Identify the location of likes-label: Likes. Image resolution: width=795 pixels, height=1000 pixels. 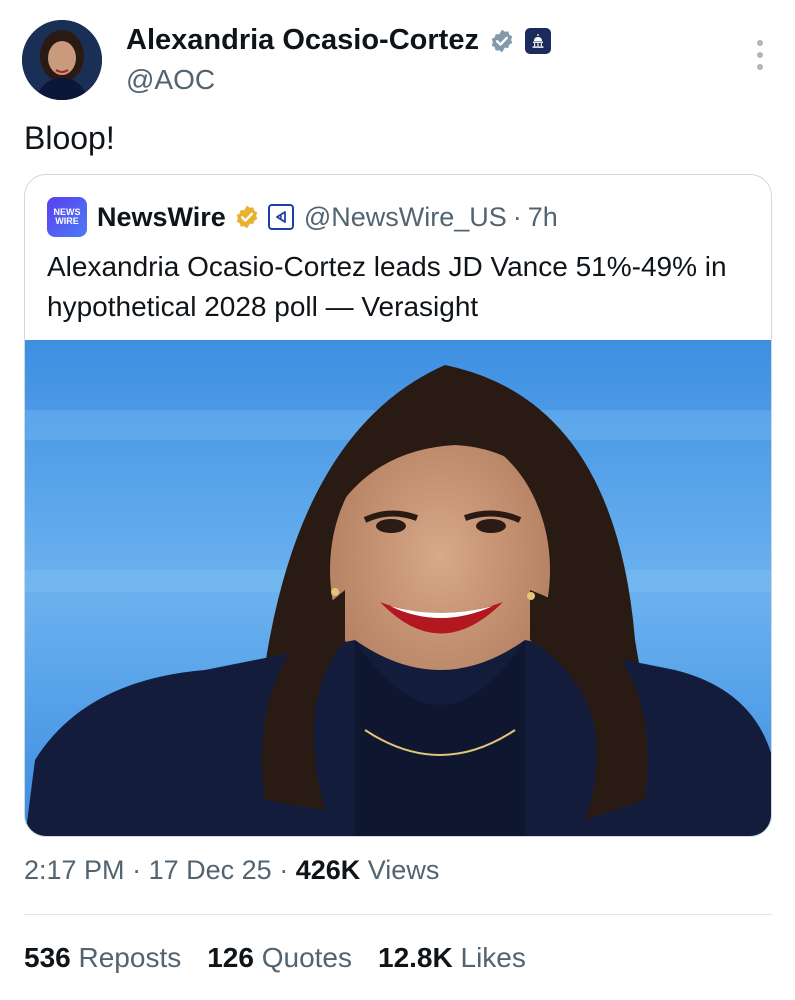
(493, 957).